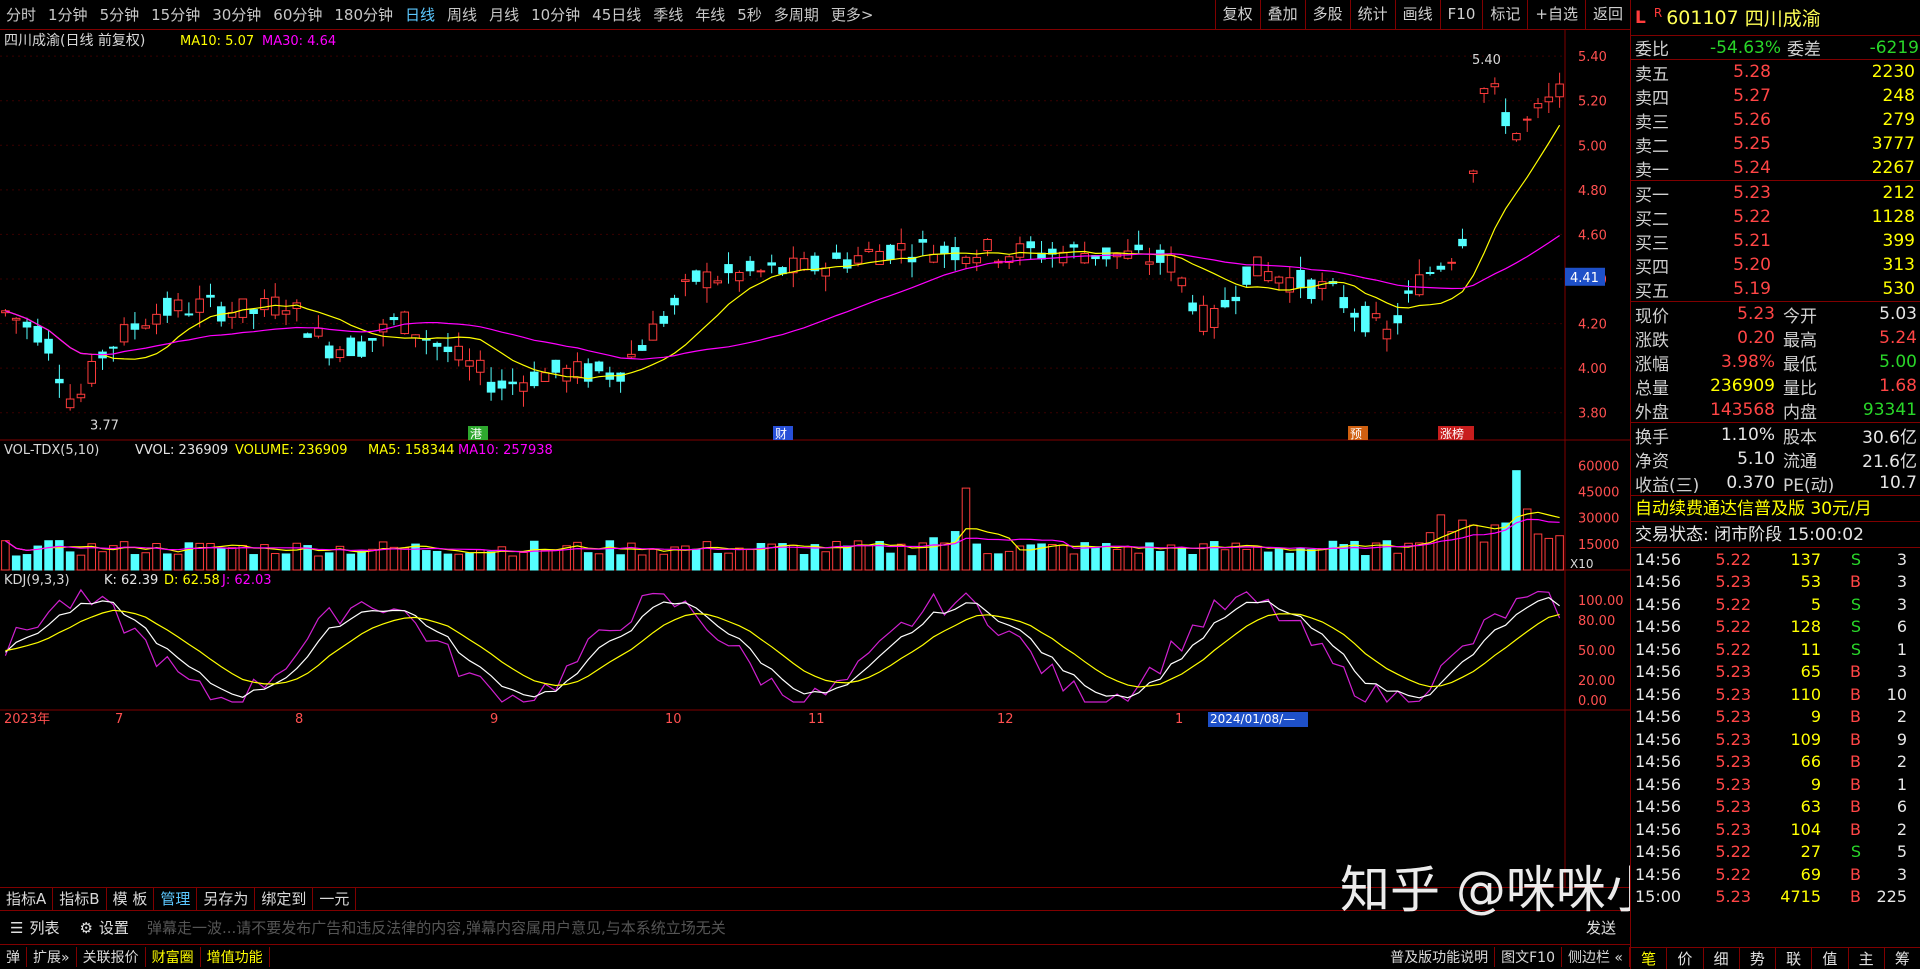 The image size is (1920, 969). What do you see at coordinates (335, 898) in the screenshot?
I see `indicator-tab: 一元` at bounding box center [335, 898].